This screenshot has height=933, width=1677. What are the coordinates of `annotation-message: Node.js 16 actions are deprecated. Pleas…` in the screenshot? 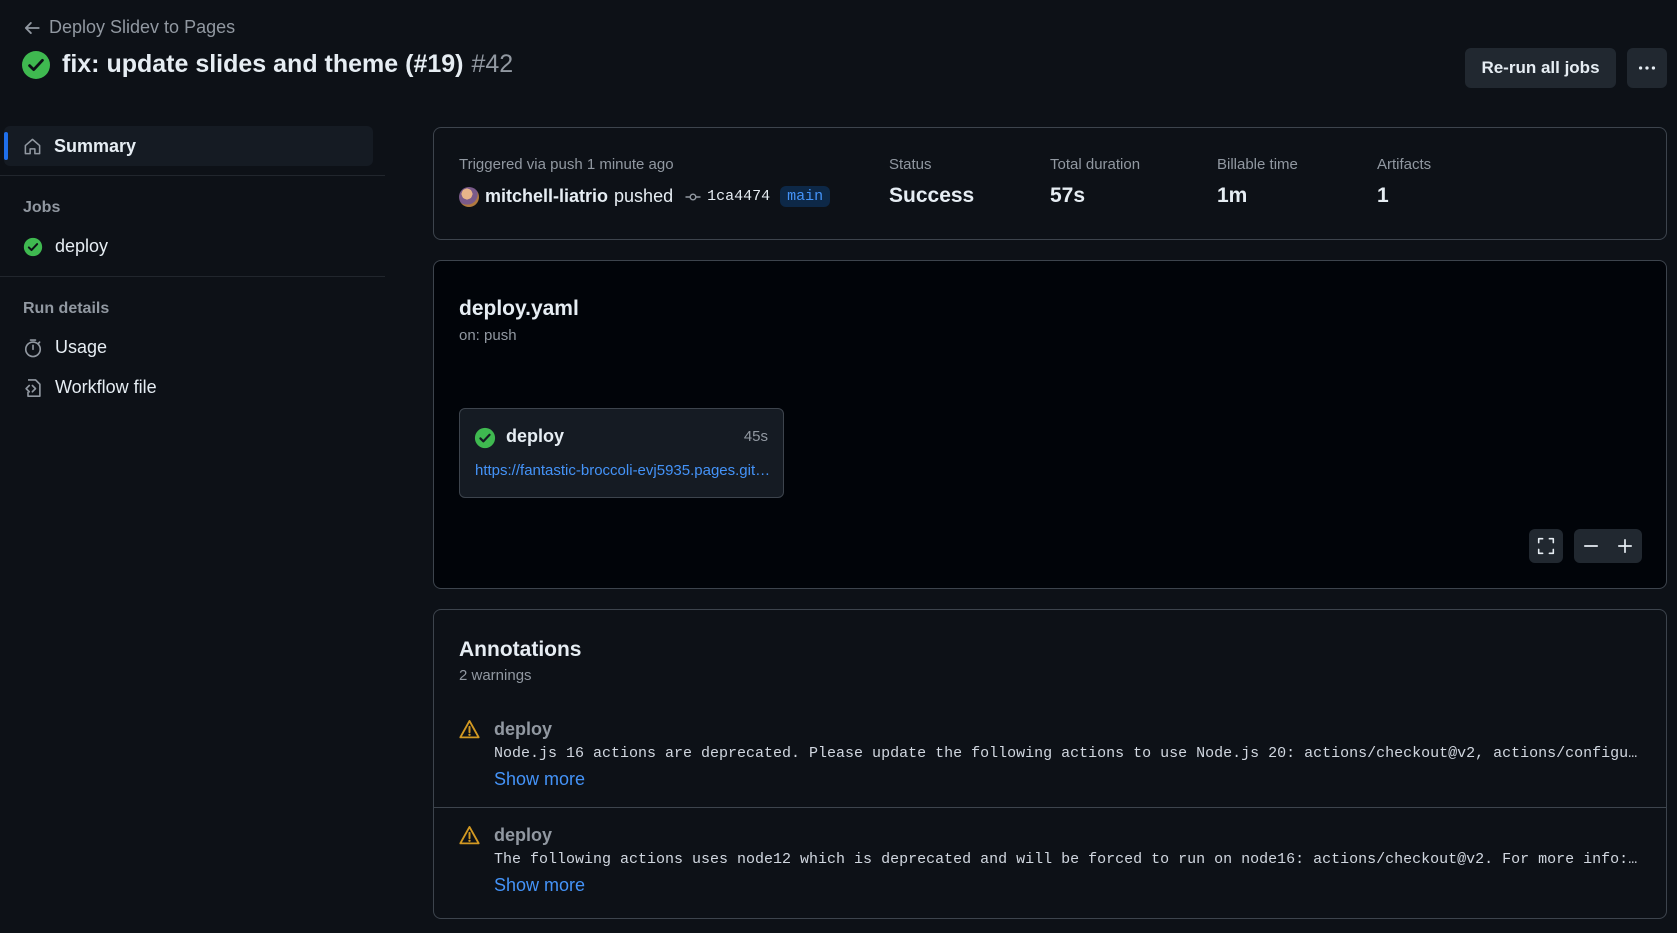 It's located at (1069, 753).